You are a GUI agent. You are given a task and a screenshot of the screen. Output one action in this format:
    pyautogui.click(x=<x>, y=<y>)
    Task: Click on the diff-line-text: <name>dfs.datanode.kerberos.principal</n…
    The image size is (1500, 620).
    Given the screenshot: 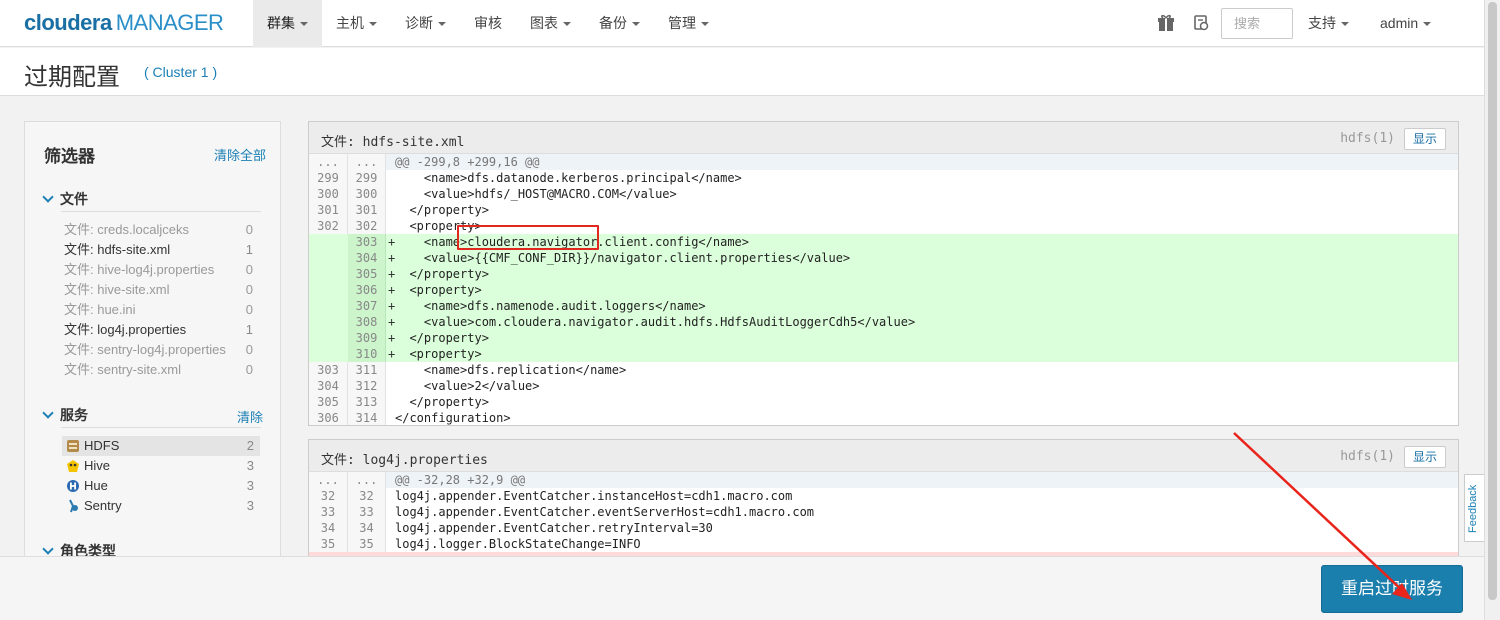 What is the action you would take?
    pyautogui.click(x=568, y=178)
    